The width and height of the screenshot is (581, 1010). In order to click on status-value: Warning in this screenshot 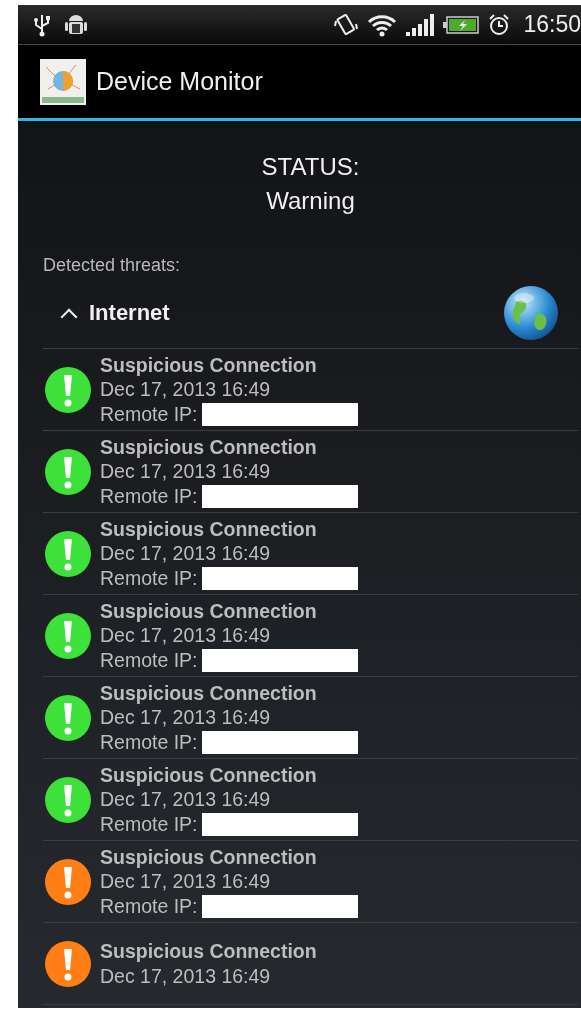, I will do `click(310, 201)`.